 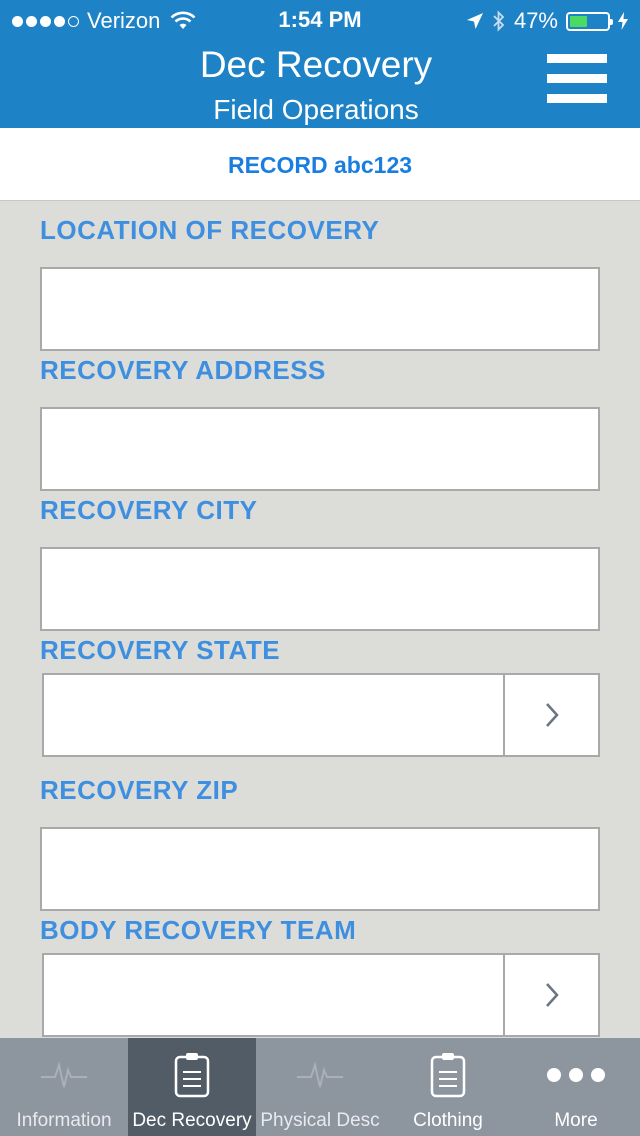 I want to click on bluetooth-icon, so click(x=499, y=21).